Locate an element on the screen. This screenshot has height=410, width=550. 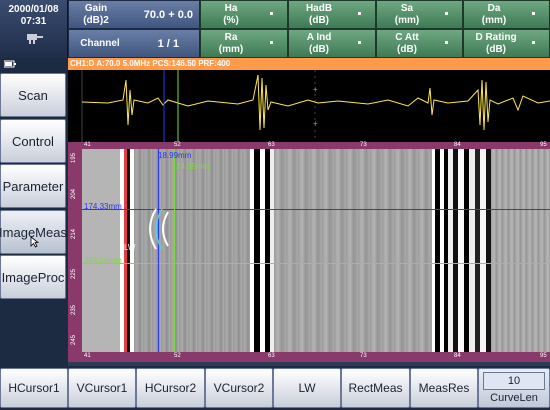
catt-value-dot is located at coordinates (446, 42).